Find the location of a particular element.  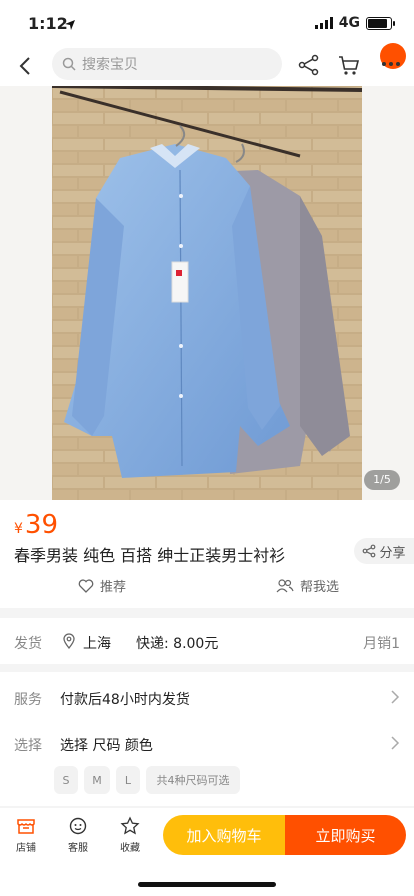

heart-icon is located at coordinates (86, 585).